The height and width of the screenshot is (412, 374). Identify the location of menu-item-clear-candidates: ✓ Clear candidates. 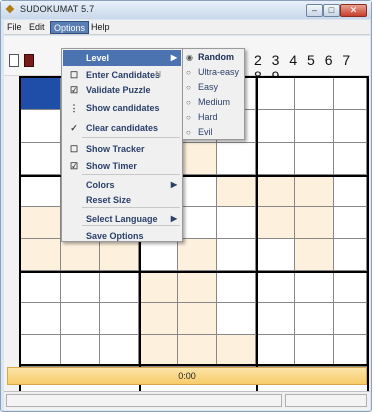
(122, 128).